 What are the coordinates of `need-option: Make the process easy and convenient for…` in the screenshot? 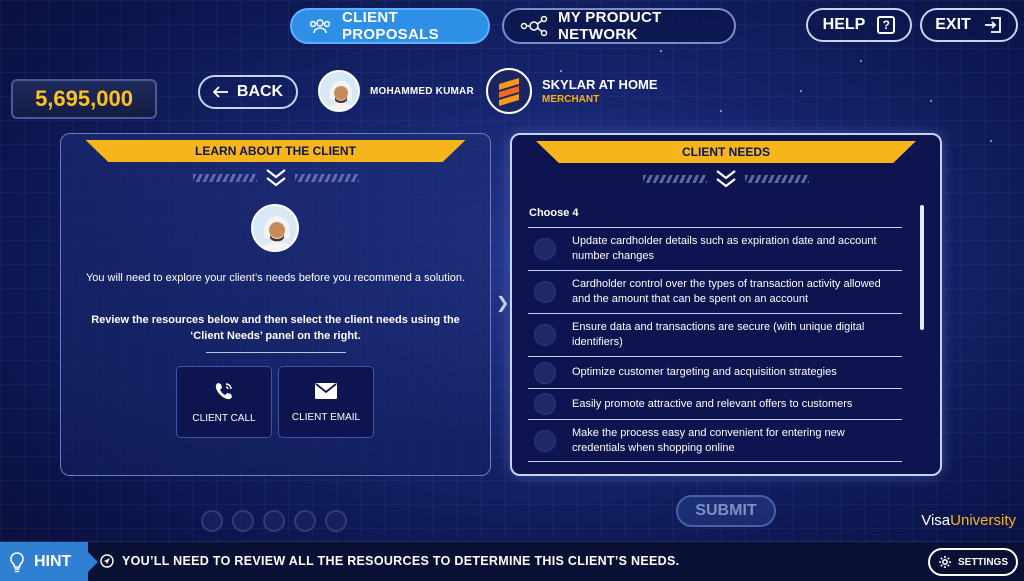 It's located at (715, 440).